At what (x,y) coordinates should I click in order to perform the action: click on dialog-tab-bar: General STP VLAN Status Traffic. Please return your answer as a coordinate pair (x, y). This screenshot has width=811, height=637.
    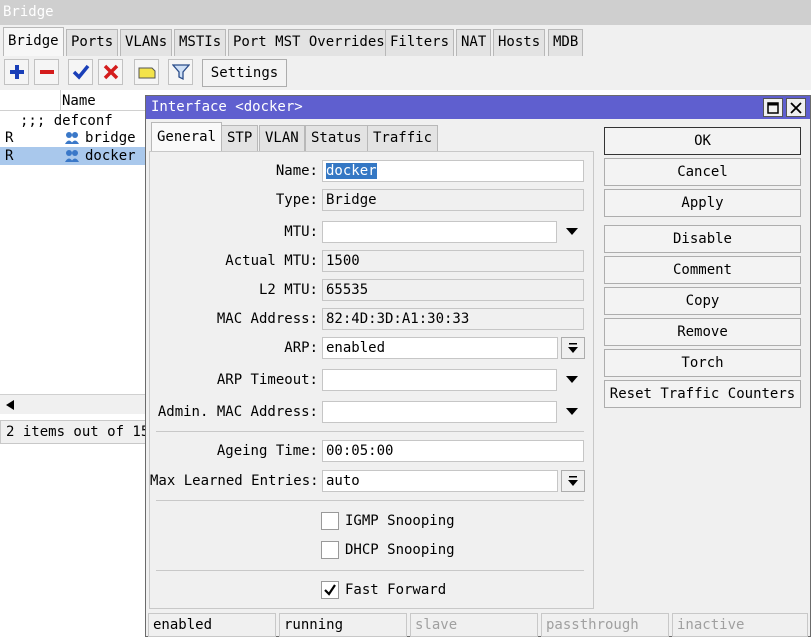
    Looking at the image, I should click on (371, 135).